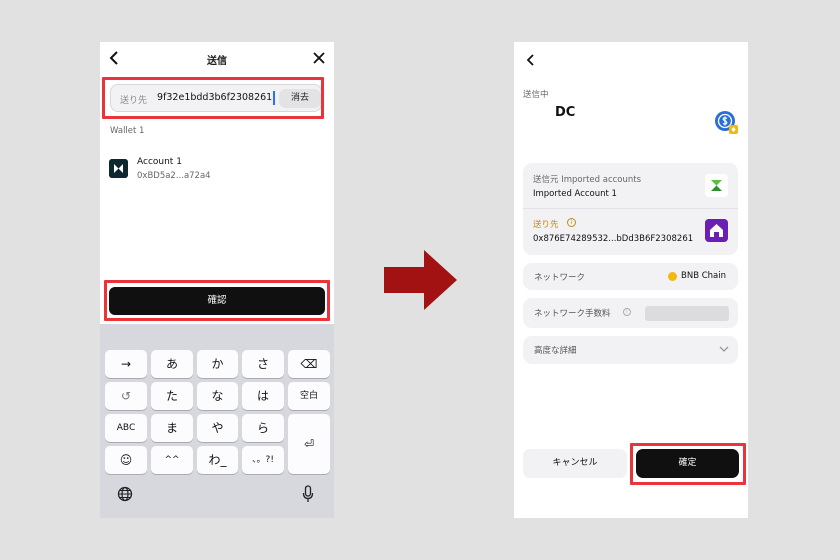 The image size is (840, 560). I want to click on network-fee-row: ネットワーク手数料 i, so click(630, 313).